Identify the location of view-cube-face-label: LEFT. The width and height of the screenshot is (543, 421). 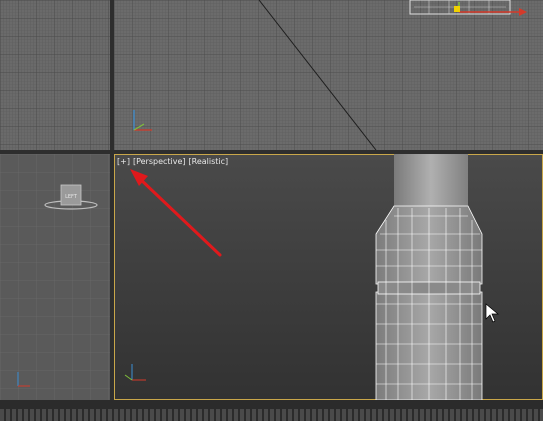
(71, 197).